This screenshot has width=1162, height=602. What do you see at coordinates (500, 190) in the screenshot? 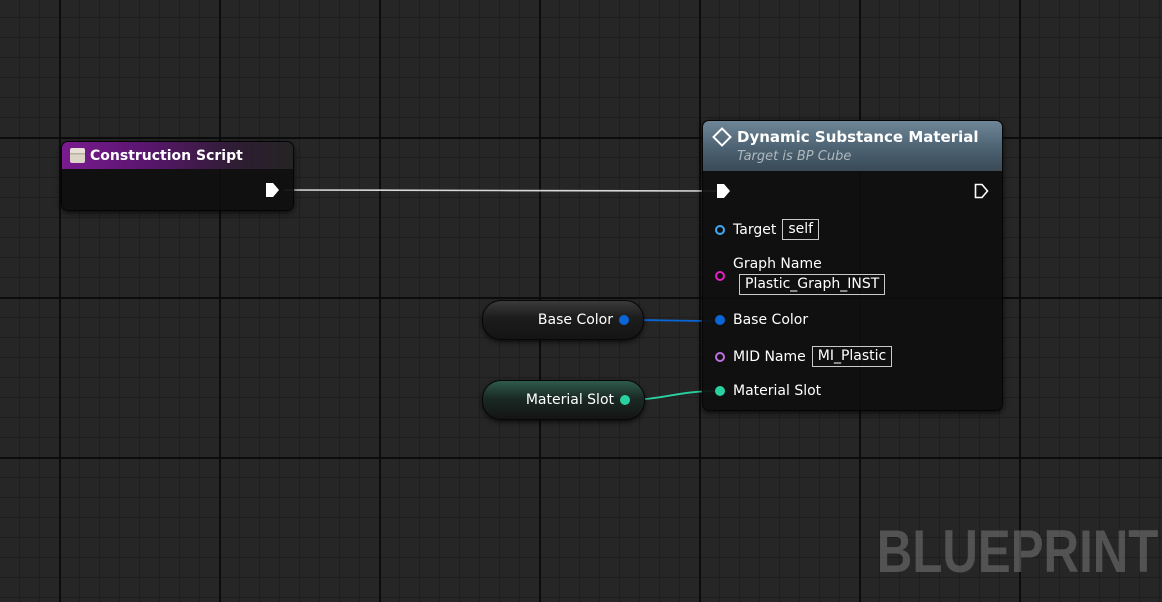
I see `exec-wire` at bounding box center [500, 190].